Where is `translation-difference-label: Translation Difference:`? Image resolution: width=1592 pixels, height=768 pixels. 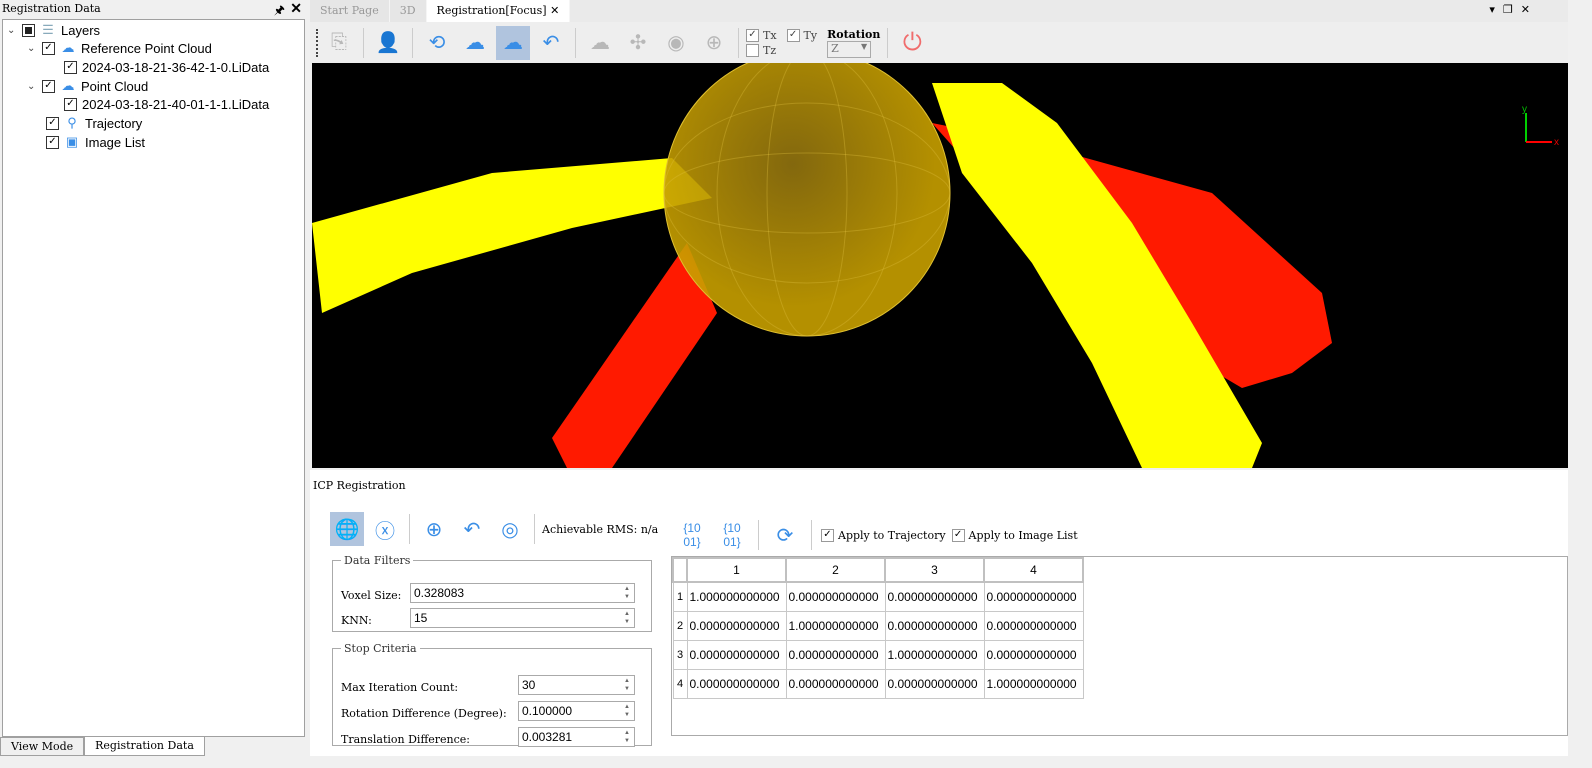
translation-difference-label: Translation Difference: is located at coordinates (405, 739).